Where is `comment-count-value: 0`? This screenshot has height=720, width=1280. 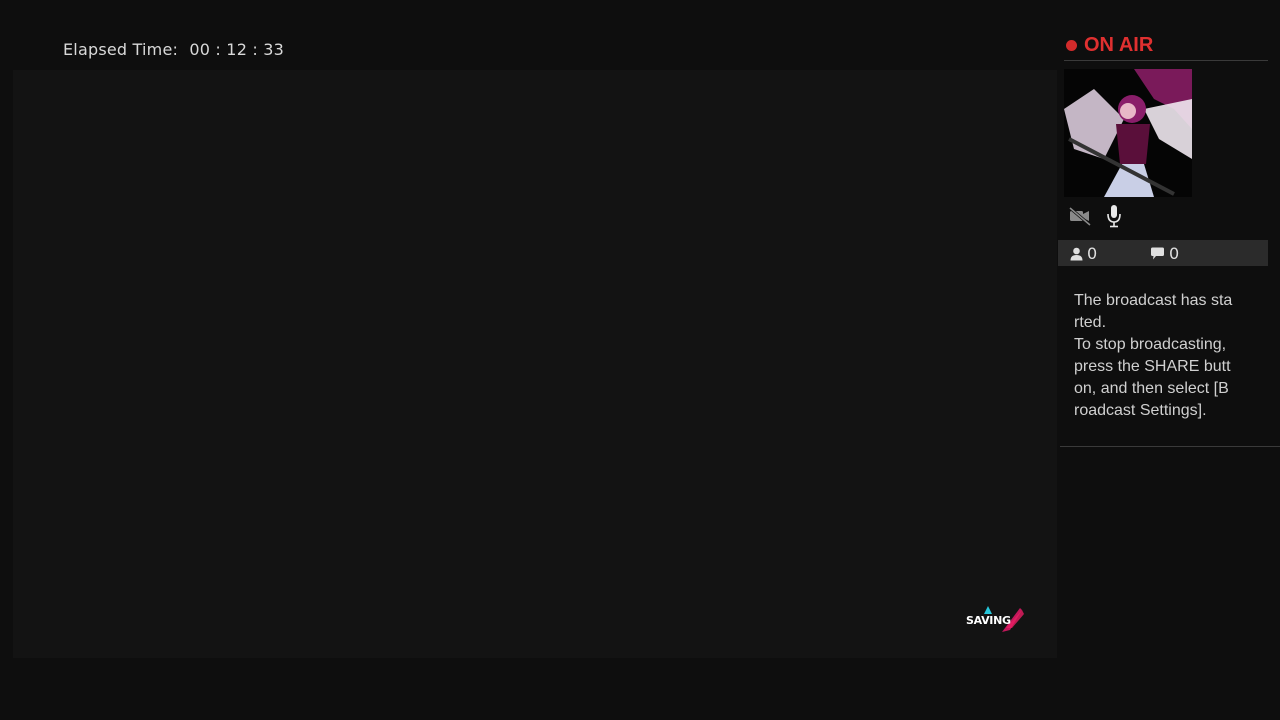 comment-count-value: 0 is located at coordinates (1174, 253).